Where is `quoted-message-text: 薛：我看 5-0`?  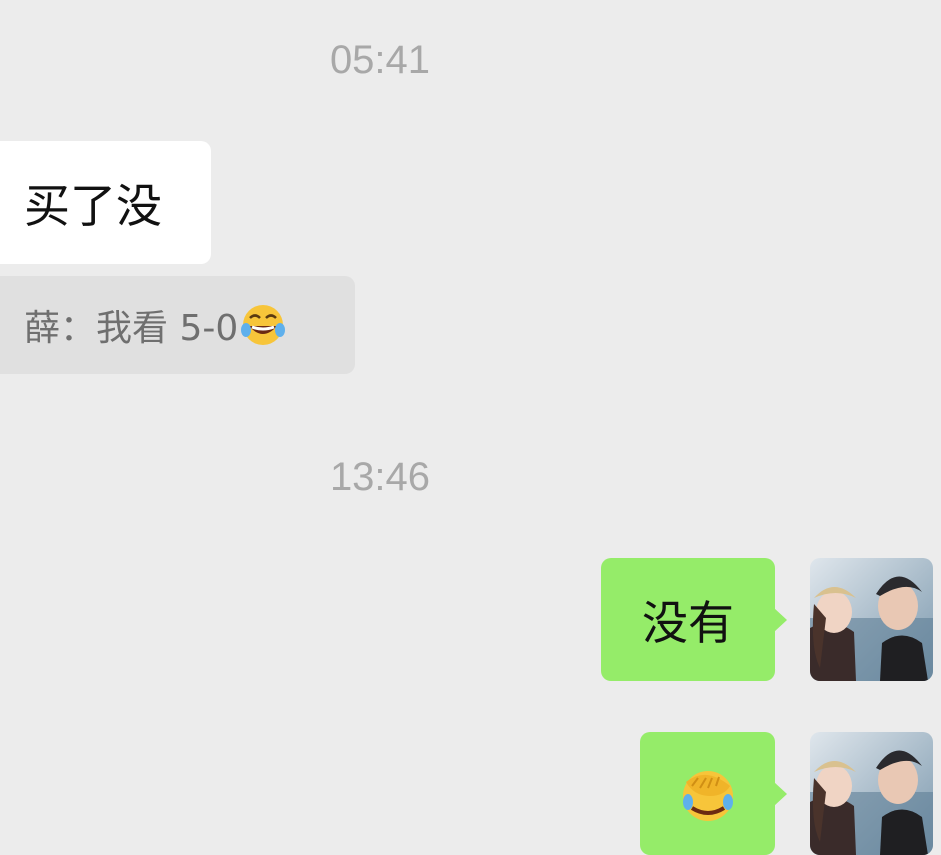 quoted-message-text: 薛：我看 5-0 is located at coordinates (131, 328).